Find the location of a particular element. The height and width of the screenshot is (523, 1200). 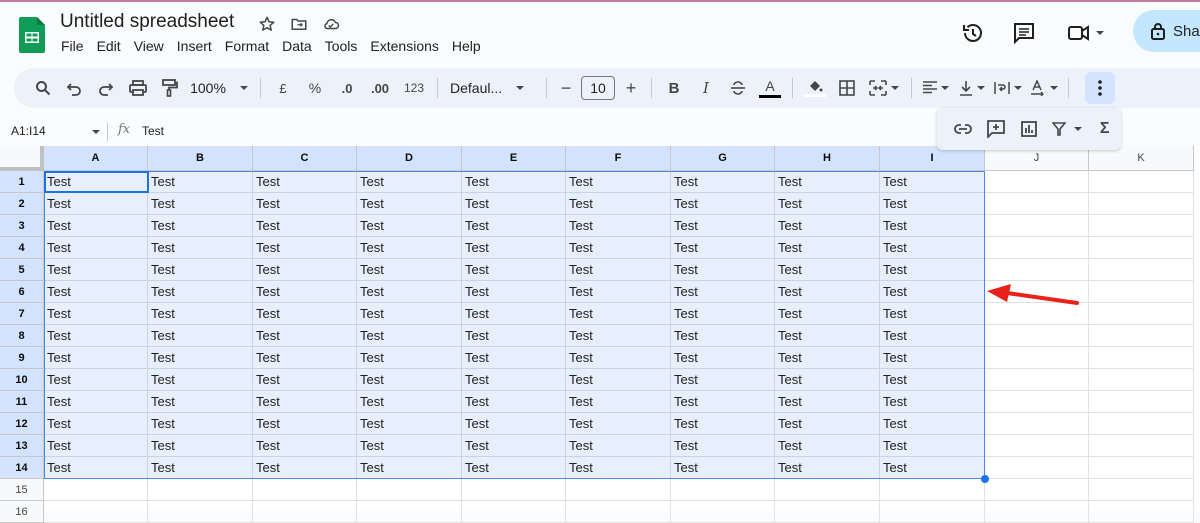

cell-f9: Test is located at coordinates (618, 358).